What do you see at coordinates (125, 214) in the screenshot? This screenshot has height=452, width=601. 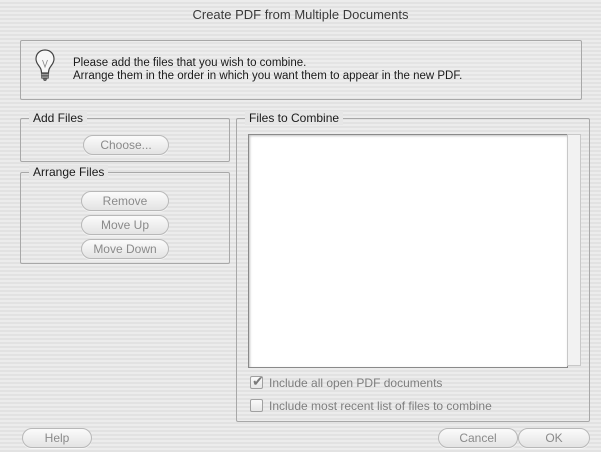 I see `arrange-files-group: Arrange Files Remove Move Up Move Down` at bounding box center [125, 214].